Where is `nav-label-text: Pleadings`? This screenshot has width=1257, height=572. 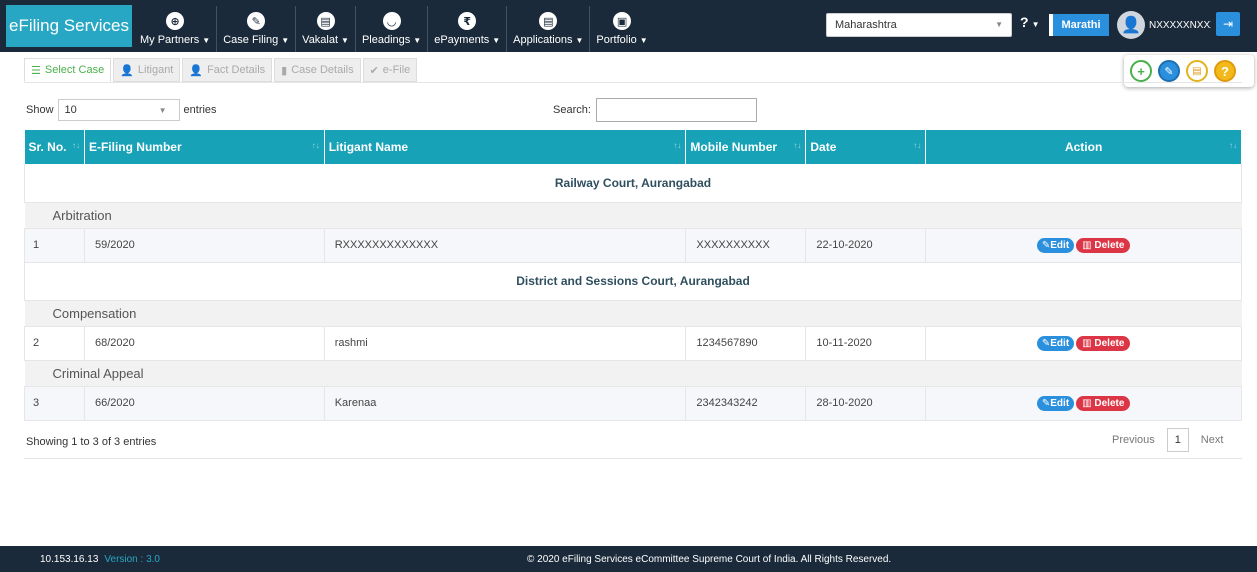
nav-label-text: Pleadings is located at coordinates (386, 40).